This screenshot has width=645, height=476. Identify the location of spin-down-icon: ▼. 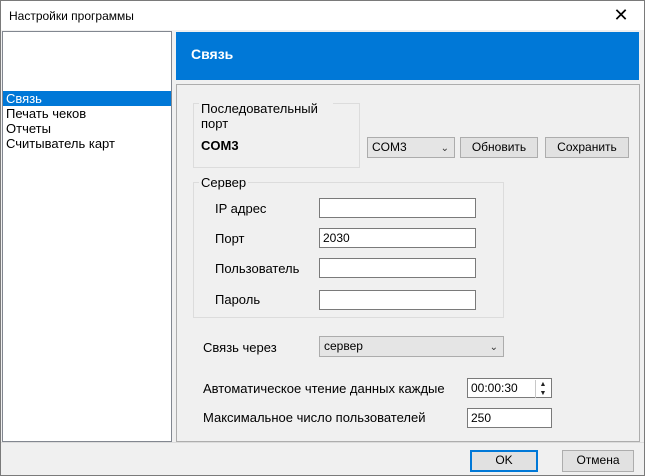
(543, 393).